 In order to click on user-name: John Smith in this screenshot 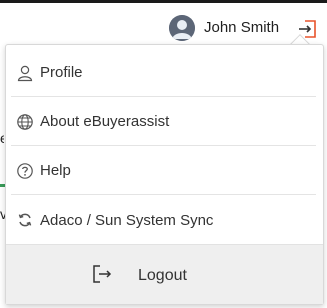, I will do `click(241, 27)`.